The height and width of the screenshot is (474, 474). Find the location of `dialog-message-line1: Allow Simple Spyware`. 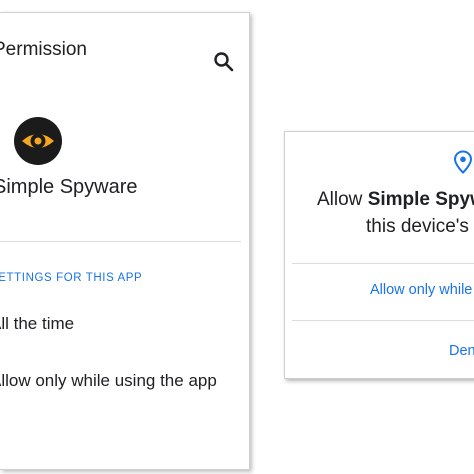

dialog-message-line1: Allow Simple Spyware is located at coordinates (395, 200).